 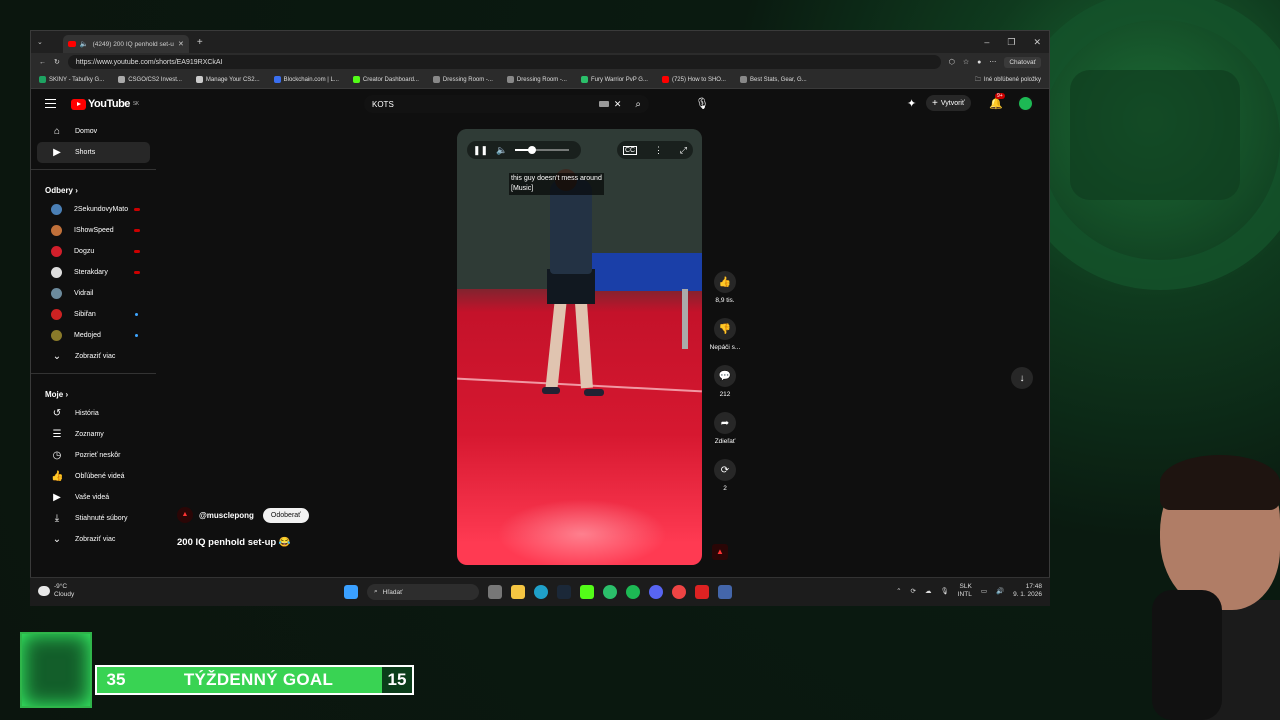 What do you see at coordinates (181, 44) in the screenshot?
I see `close-tab-icon: ✕` at bounding box center [181, 44].